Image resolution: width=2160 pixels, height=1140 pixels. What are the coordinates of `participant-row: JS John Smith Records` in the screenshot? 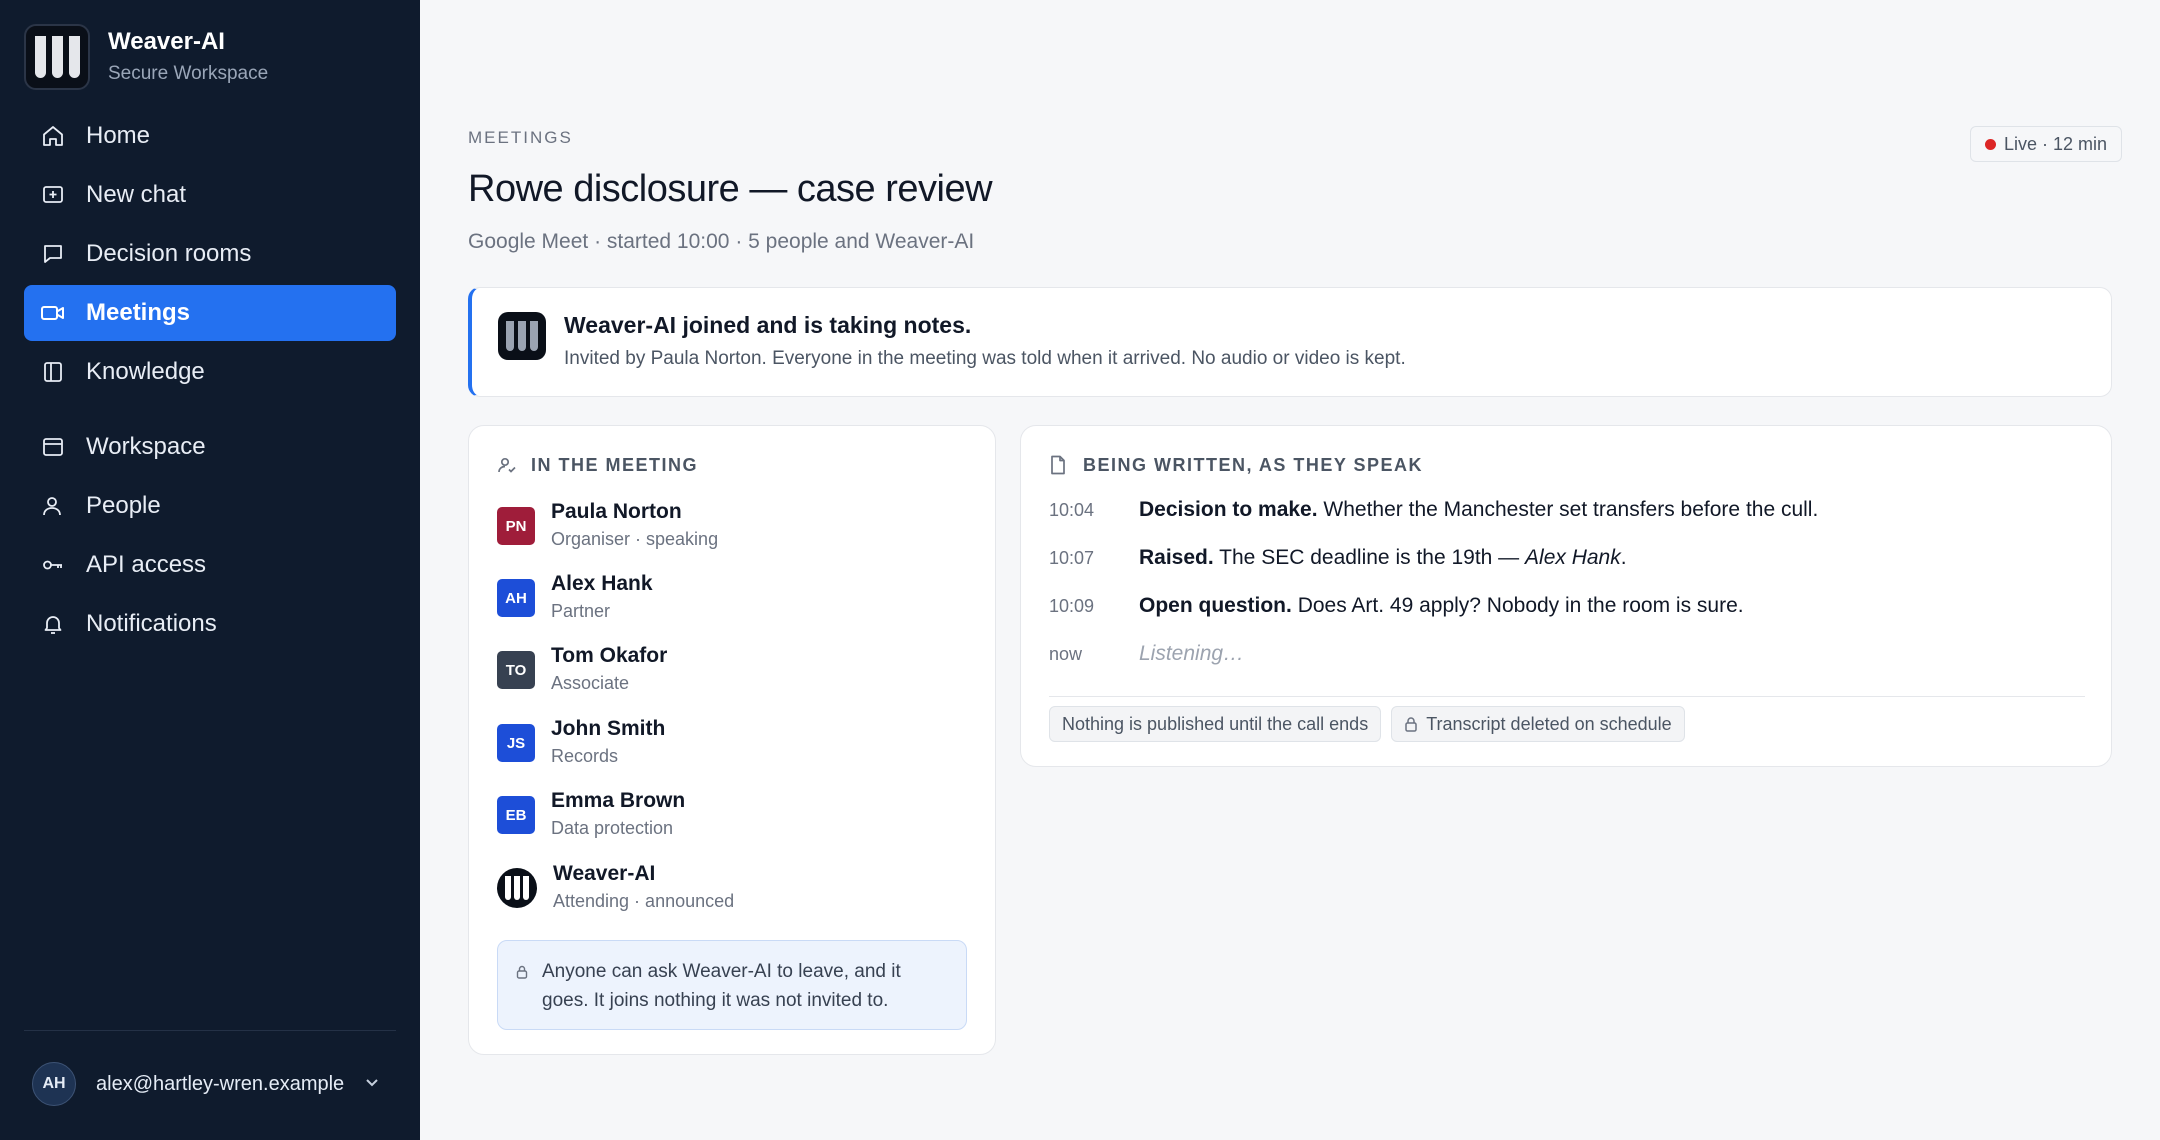 It's located at (732, 744).